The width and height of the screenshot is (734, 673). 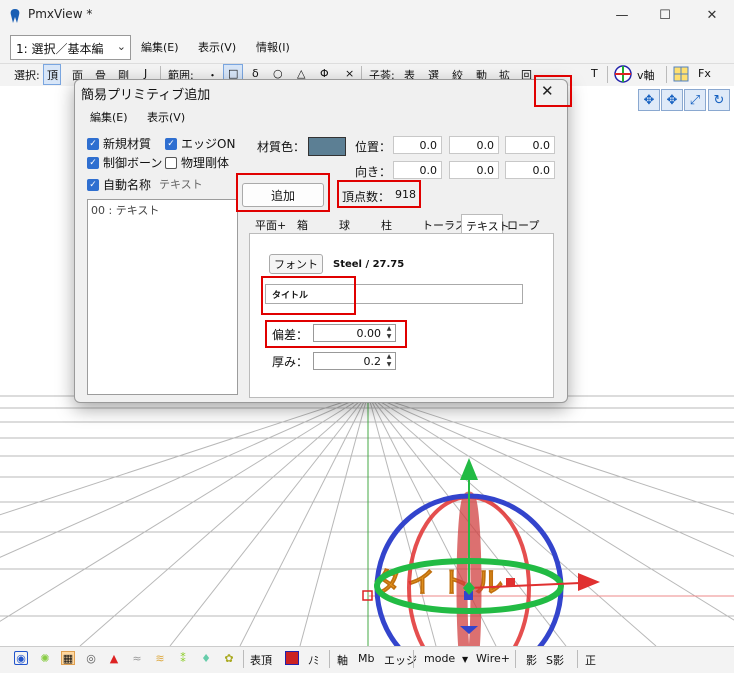 What do you see at coordinates (60, 49) in the screenshot?
I see `mode-combo-value: 1: 選択／基本編` at bounding box center [60, 49].